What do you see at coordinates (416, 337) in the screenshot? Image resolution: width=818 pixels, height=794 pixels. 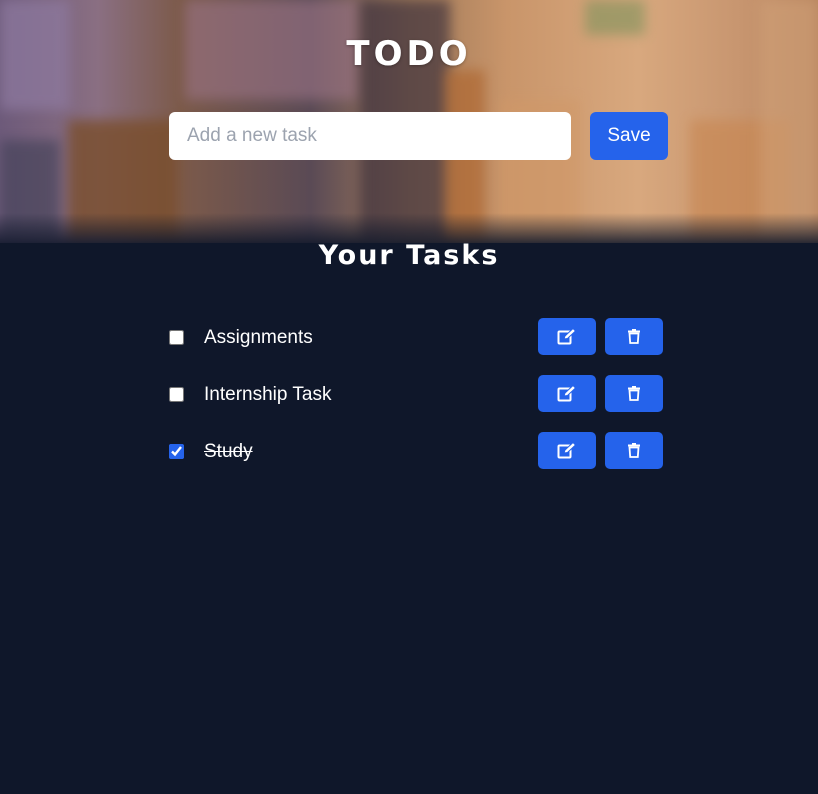 I see `task-item: Assignments` at bounding box center [416, 337].